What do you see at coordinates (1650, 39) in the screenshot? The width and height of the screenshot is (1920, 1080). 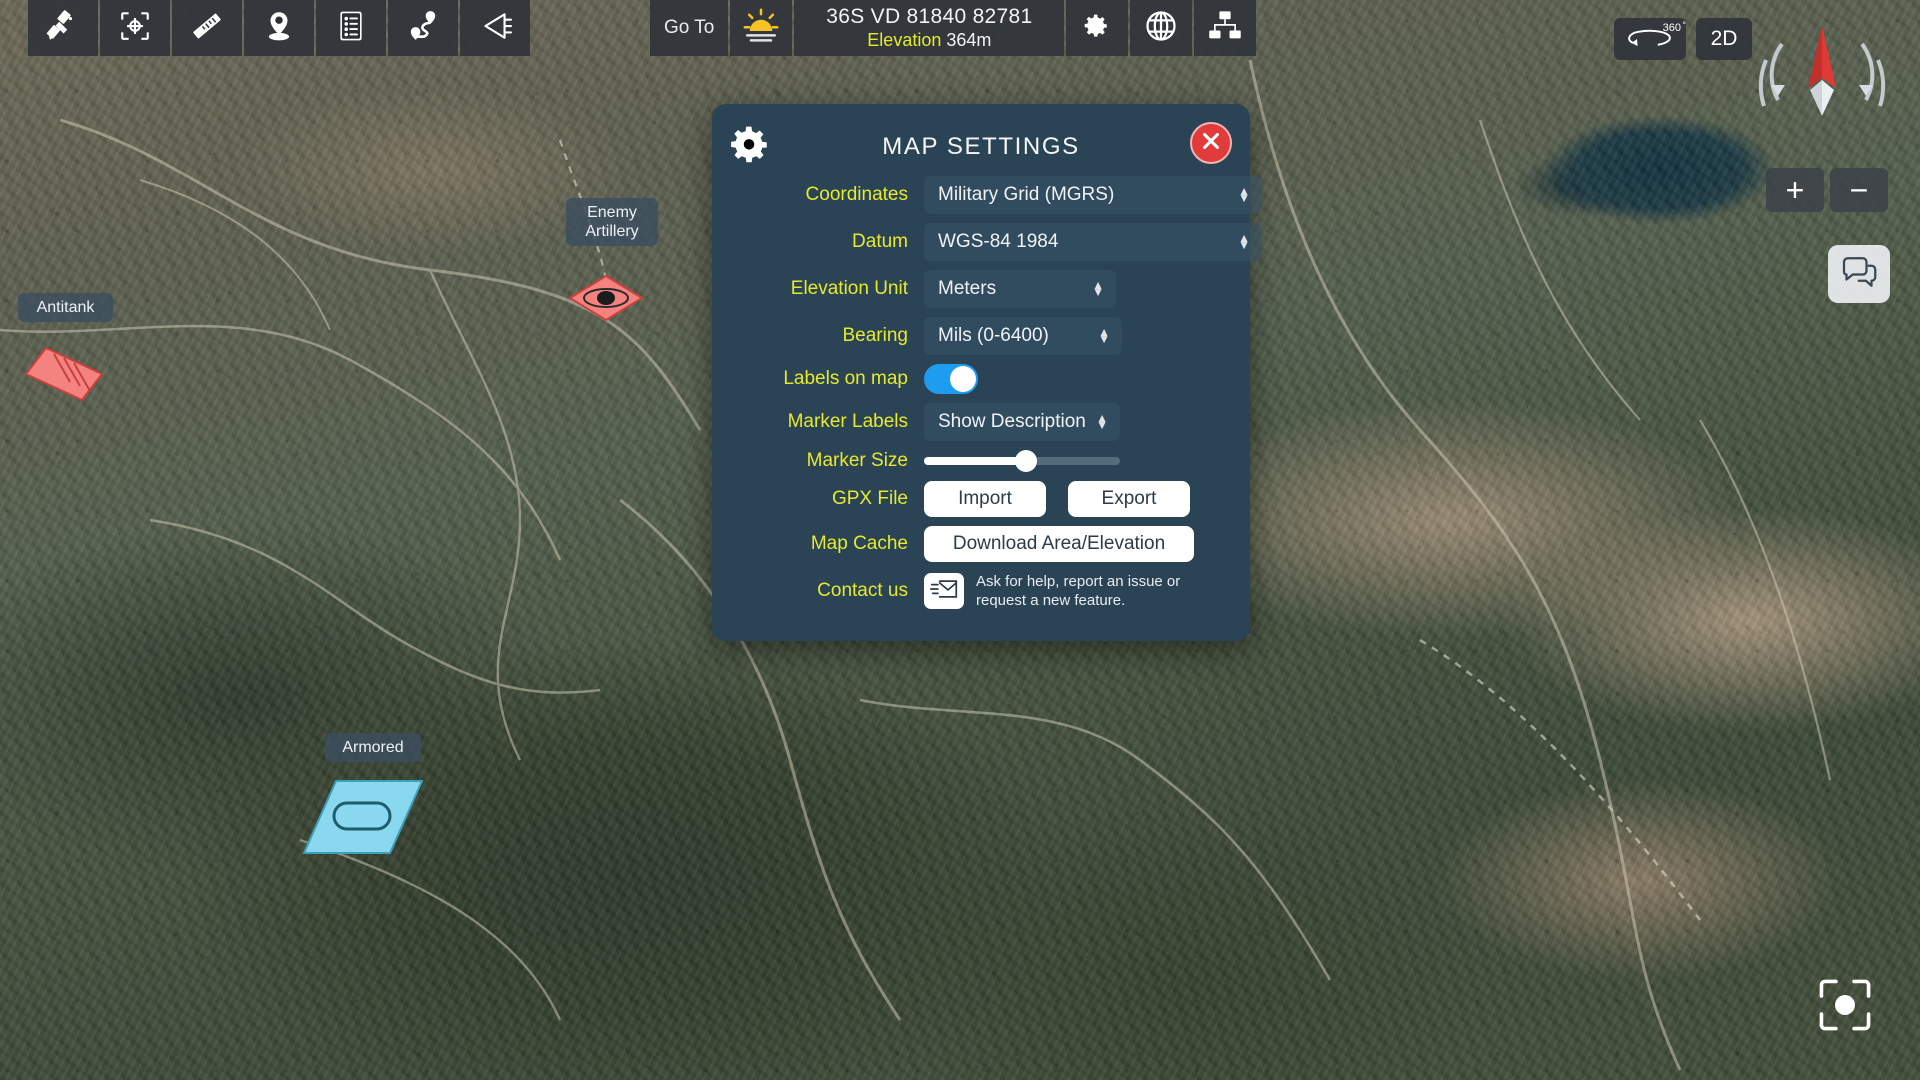 I see `rotate-360-button: 360 °` at bounding box center [1650, 39].